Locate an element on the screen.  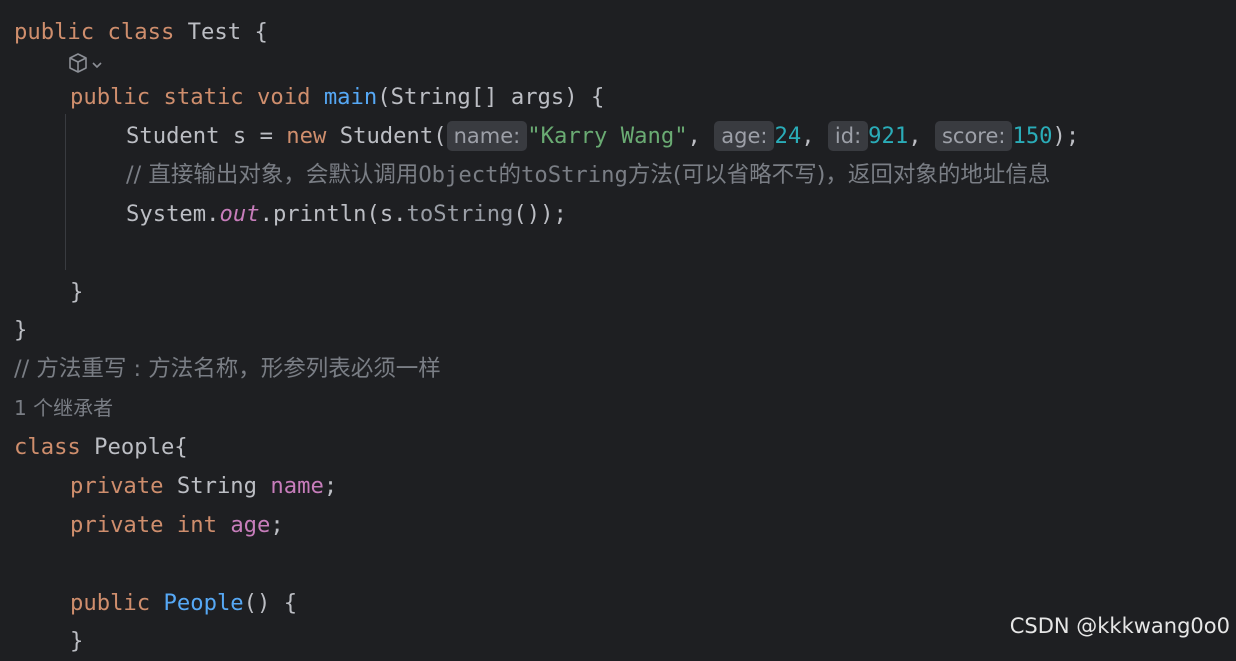
inheritors-link: 1 个继承者 is located at coordinates (63, 408).